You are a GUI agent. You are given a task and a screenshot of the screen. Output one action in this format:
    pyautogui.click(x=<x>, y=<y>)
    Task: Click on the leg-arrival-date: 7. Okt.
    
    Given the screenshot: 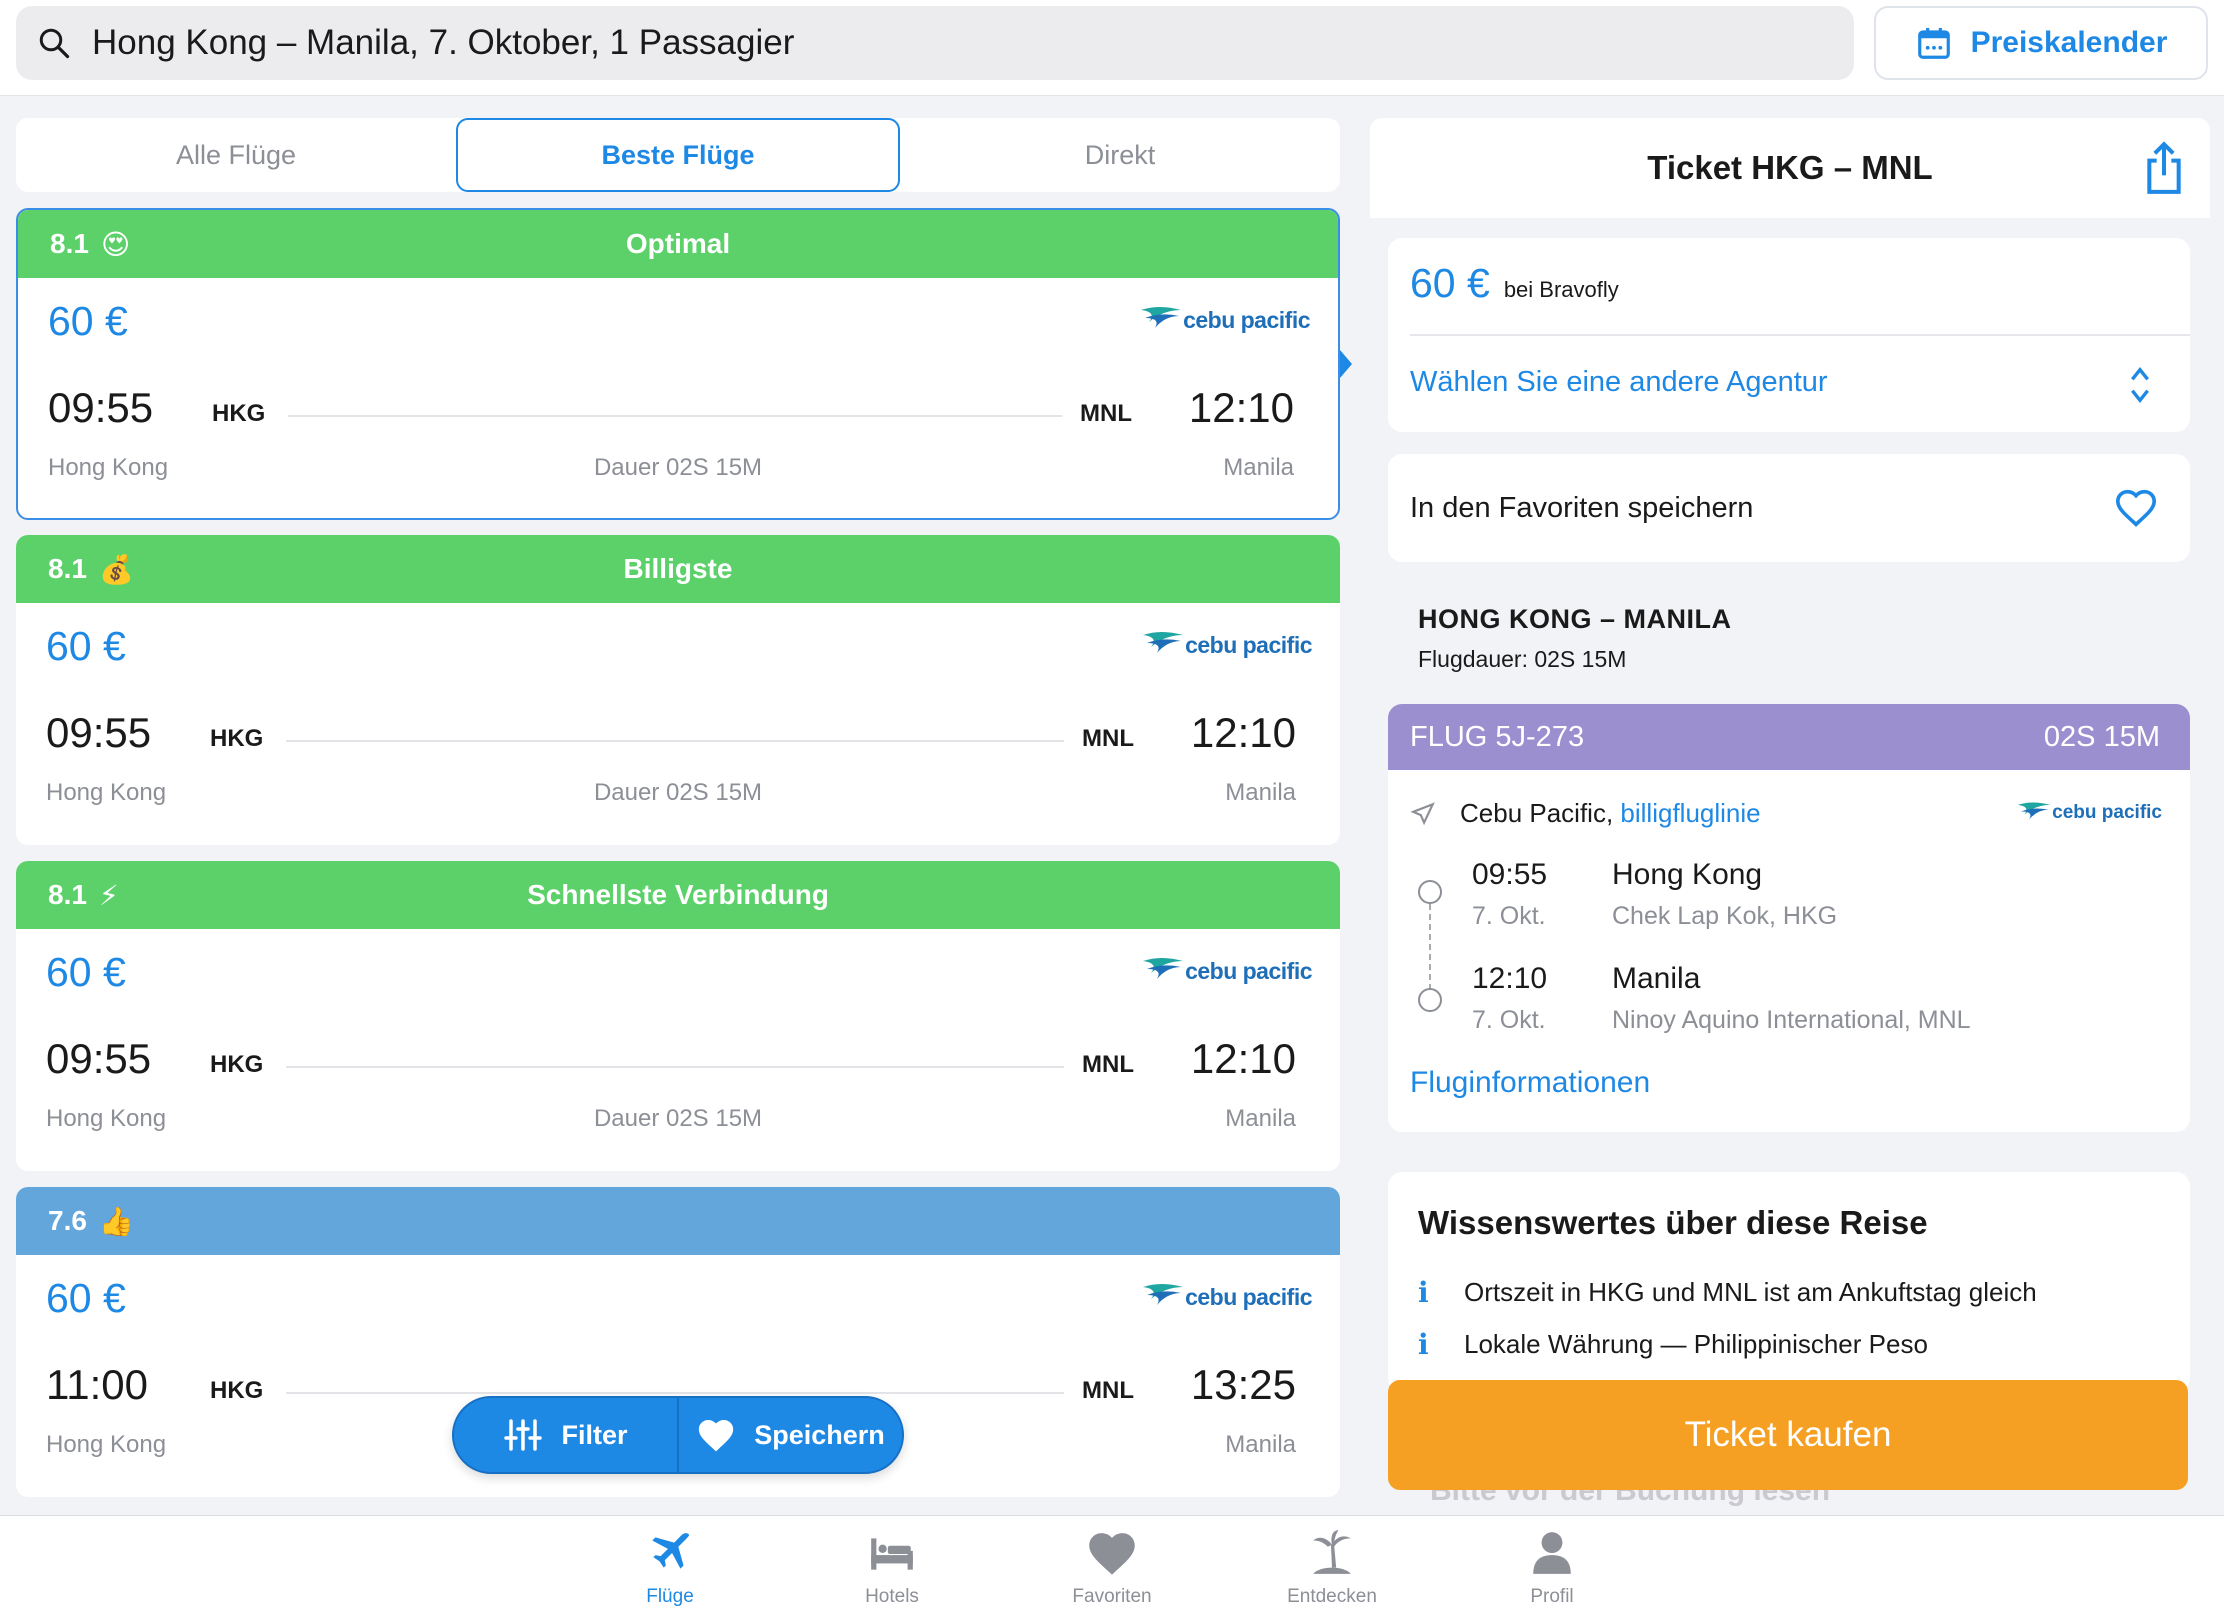 What is the action you would take?
    pyautogui.click(x=1509, y=1020)
    